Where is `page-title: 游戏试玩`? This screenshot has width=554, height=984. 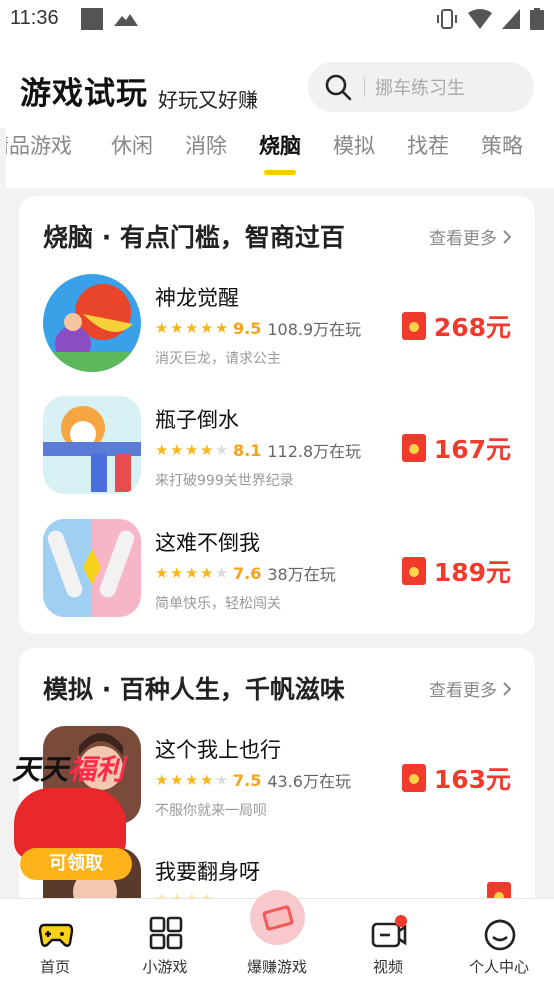 page-title: 游戏试玩 is located at coordinates (84, 94).